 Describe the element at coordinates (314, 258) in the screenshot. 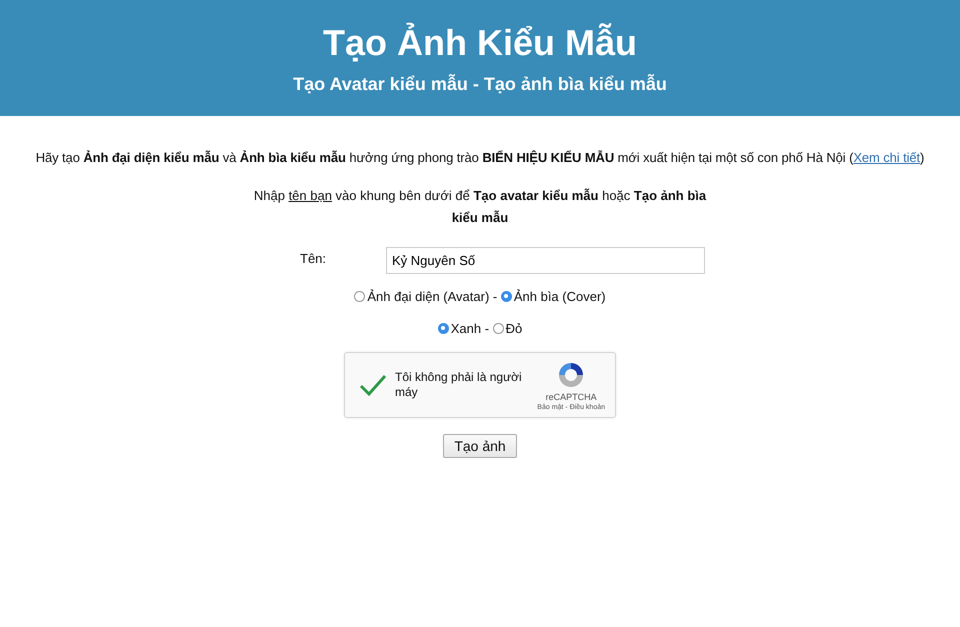

I see `name-label: Tên:` at that location.